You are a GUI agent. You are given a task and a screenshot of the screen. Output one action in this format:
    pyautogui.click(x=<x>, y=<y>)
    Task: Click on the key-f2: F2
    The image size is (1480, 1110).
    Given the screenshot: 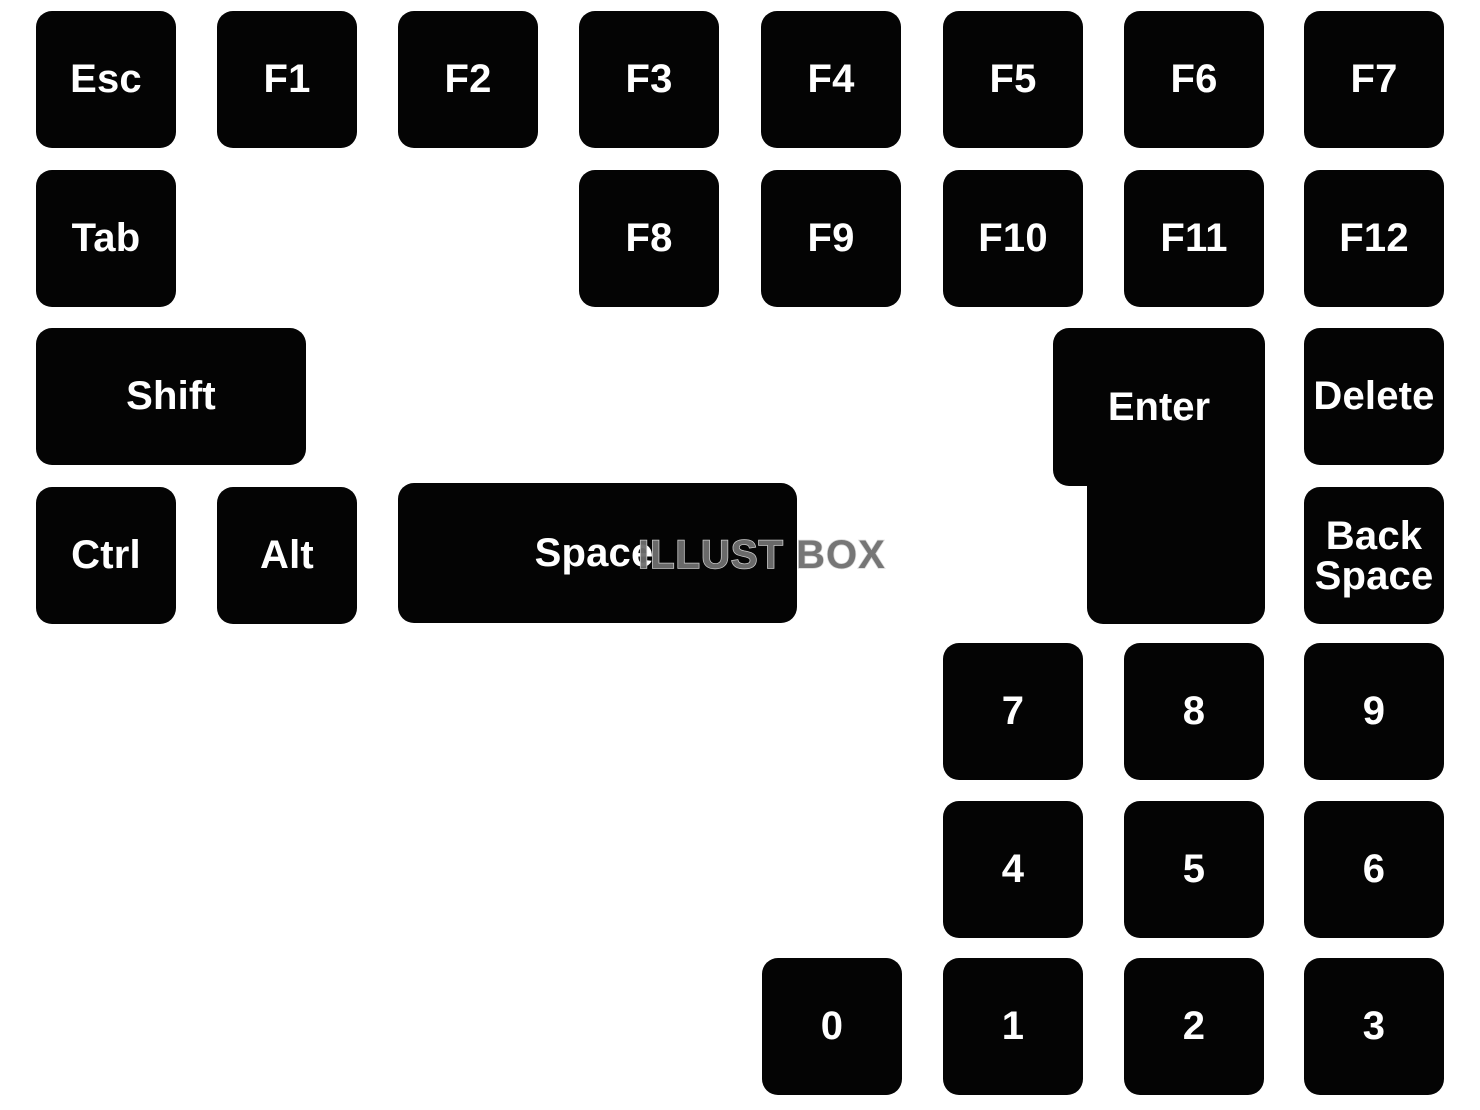 What is the action you would take?
    pyautogui.click(x=468, y=79)
    